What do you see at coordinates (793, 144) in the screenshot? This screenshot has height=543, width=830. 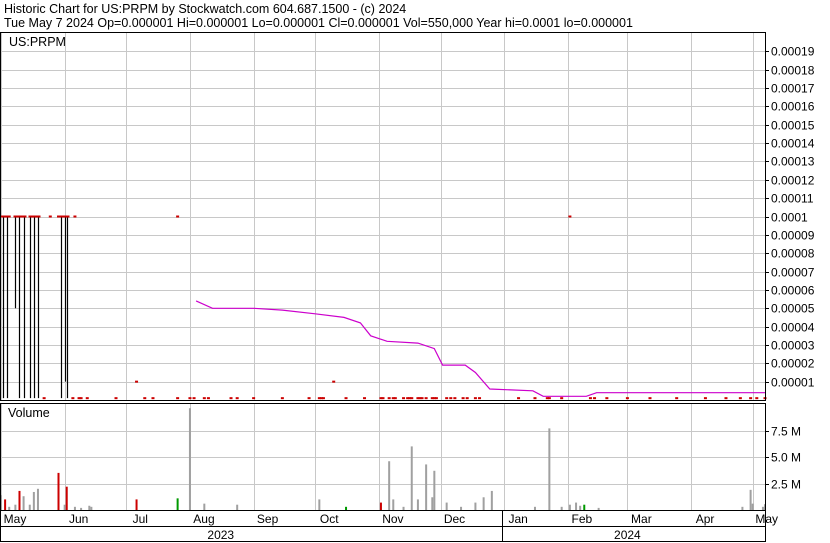 I see `price-tick-label: 0.00014` at bounding box center [793, 144].